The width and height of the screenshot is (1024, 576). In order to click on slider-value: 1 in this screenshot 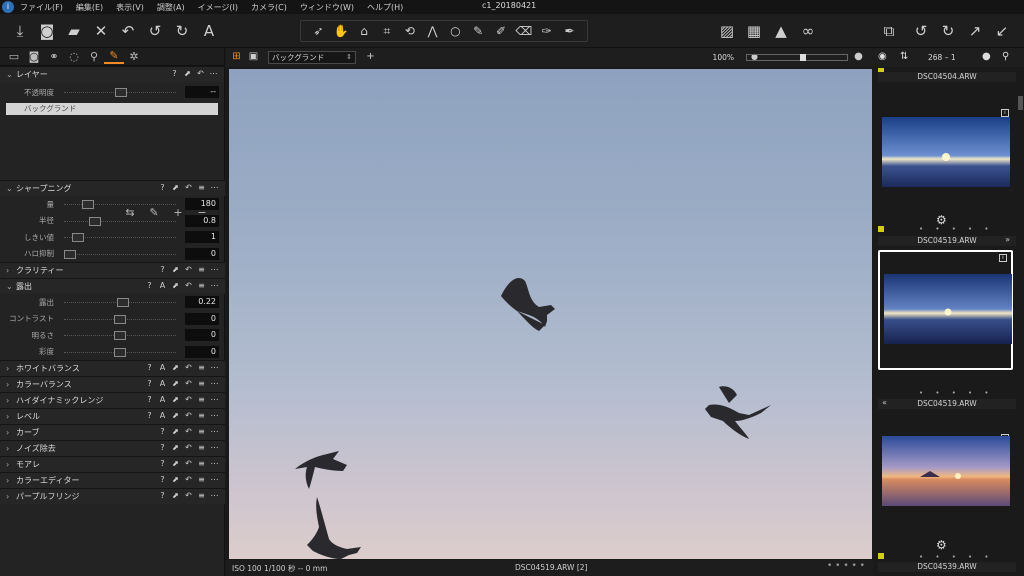, I will do `click(202, 237)`.